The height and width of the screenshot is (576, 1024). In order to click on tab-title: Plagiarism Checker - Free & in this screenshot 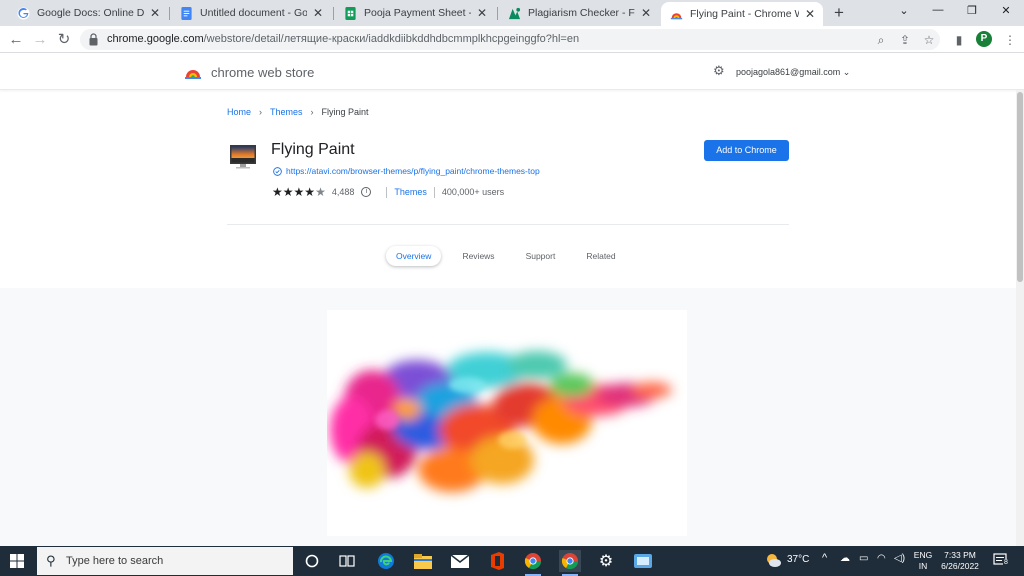, I will do `click(581, 13)`.